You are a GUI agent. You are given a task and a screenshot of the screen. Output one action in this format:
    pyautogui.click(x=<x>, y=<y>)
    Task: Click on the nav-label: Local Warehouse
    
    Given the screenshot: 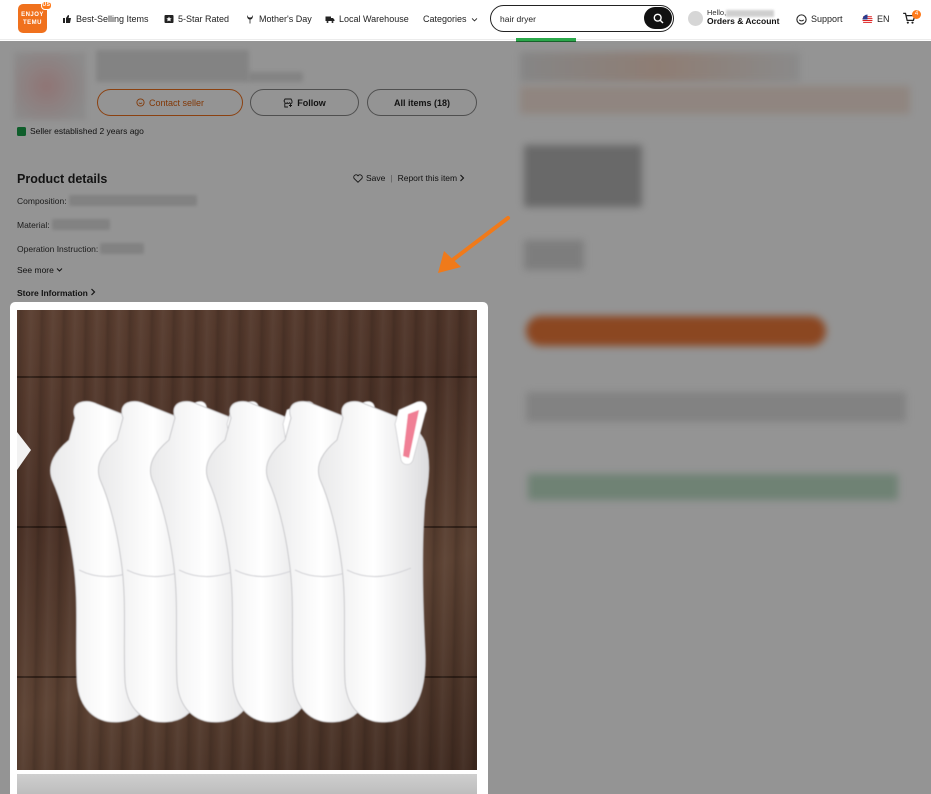 What is the action you would take?
    pyautogui.click(x=374, y=19)
    